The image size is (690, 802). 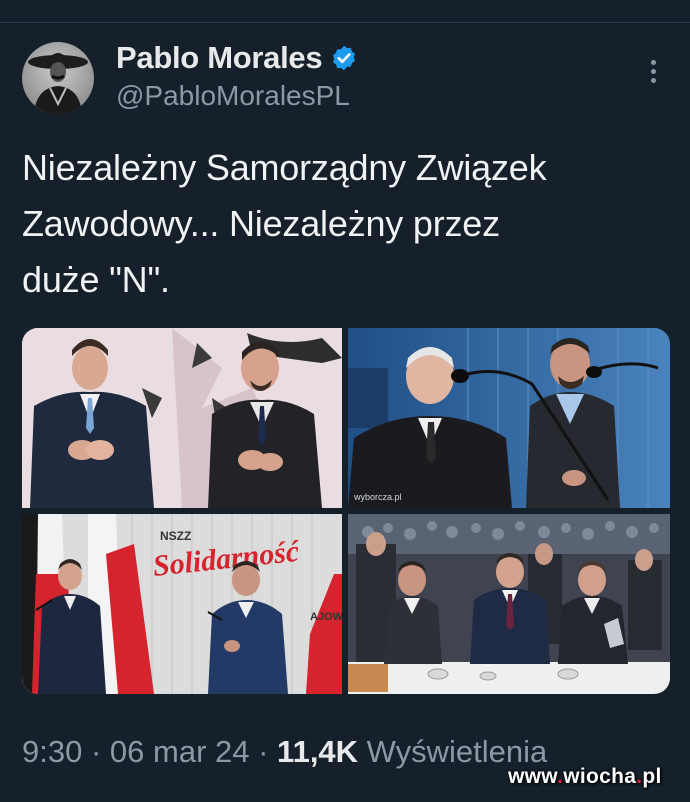 I want to click on banner-ajow: AJOW, so click(x=326, y=617).